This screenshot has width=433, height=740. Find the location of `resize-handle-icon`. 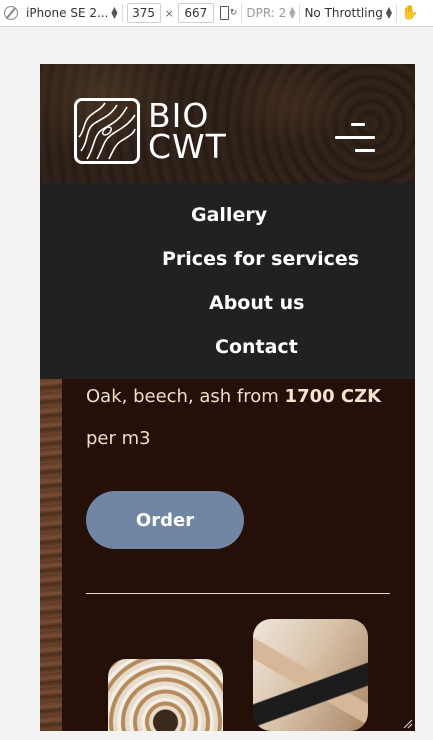

resize-handle-icon is located at coordinates (407, 723).